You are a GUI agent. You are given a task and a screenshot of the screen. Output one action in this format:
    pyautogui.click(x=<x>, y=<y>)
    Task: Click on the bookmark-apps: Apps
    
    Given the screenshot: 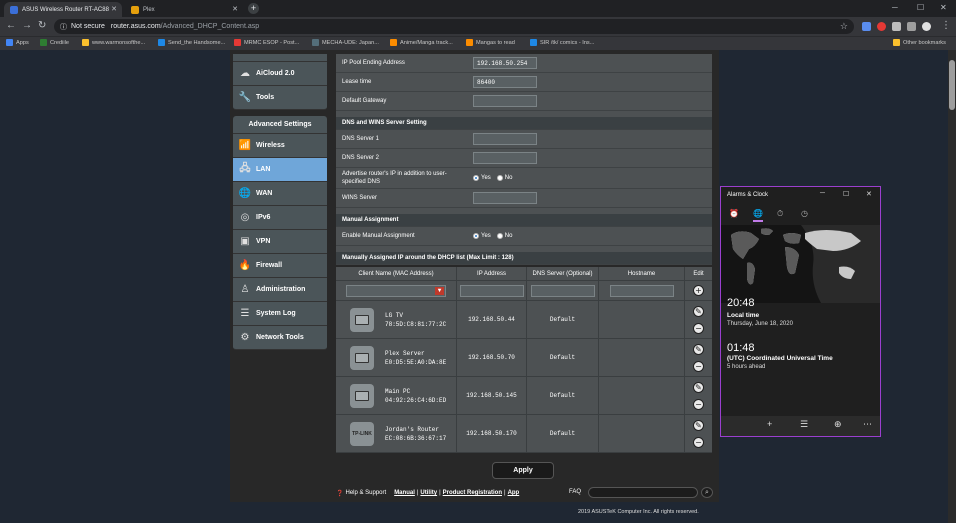 What is the action you would take?
    pyautogui.click(x=17, y=42)
    